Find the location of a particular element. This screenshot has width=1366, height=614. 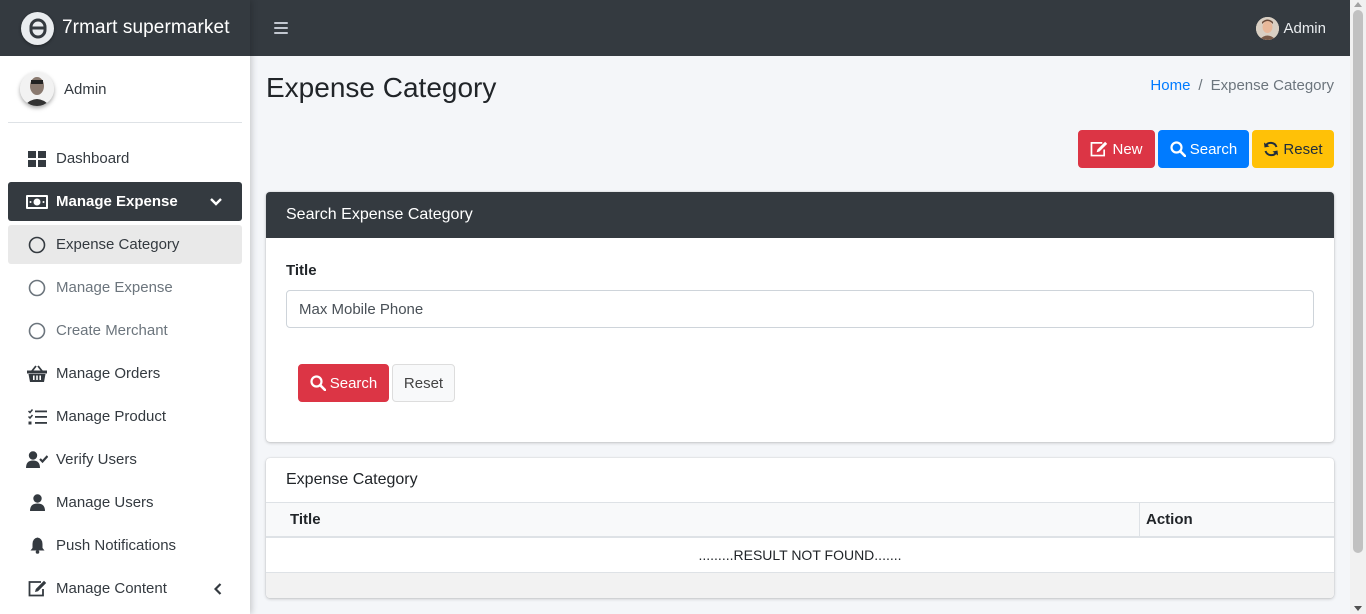

reset-button-label: Reset is located at coordinates (1303, 149).